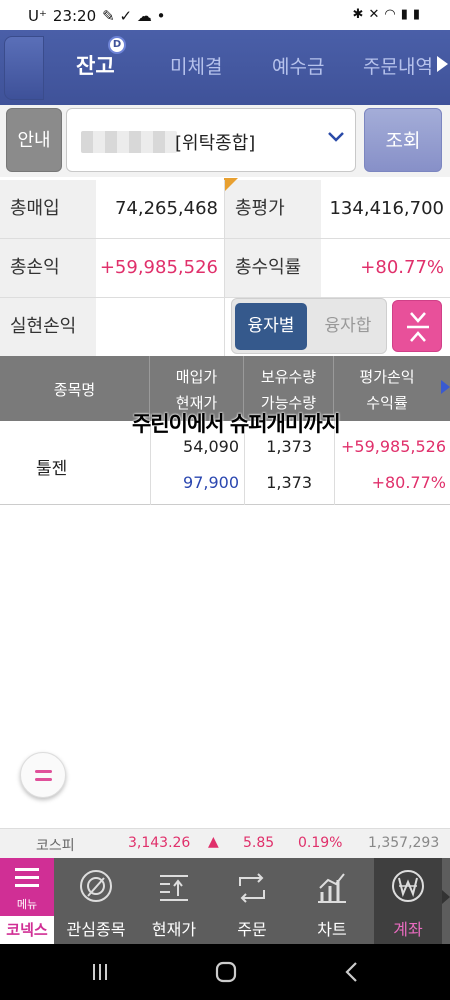 This screenshot has height=1000, width=450. Describe the element at coordinates (352, 972) in the screenshot. I see `back-icon` at that location.